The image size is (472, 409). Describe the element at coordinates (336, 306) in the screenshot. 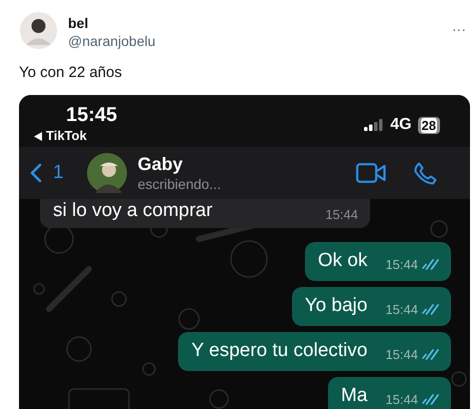

I see `message-text: Yo bajo` at that location.